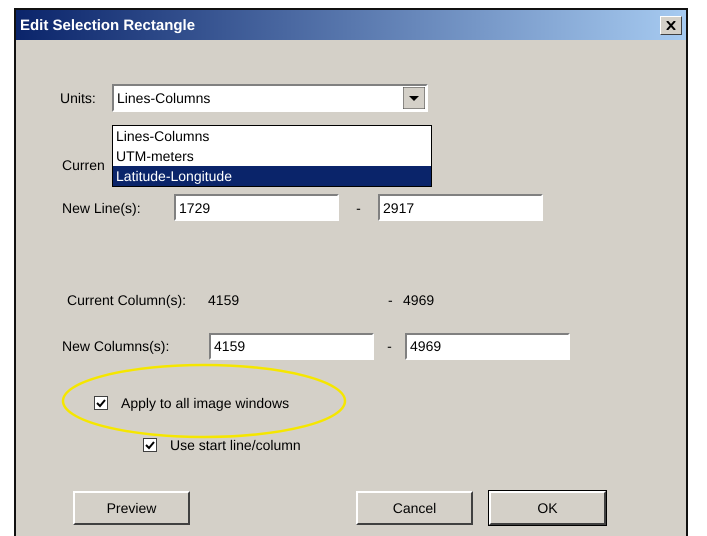 This screenshot has height=536, width=707. Describe the element at coordinates (272, 136) in the screenshot. I see `dropdown-option: Lines-Columns` at that location.